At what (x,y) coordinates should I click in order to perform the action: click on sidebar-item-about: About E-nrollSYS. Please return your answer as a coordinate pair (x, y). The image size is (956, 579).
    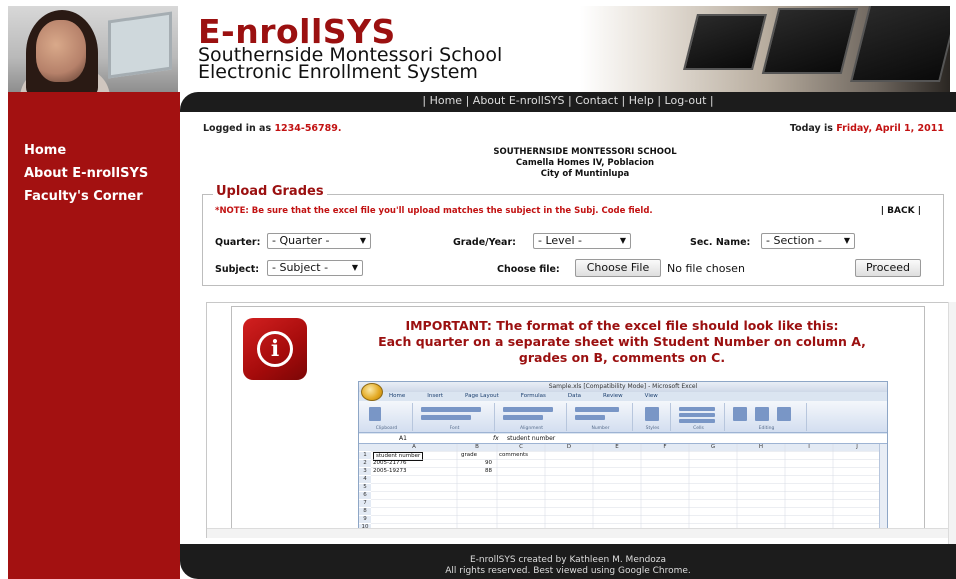
    Looking at the image, I should click on (86, 173).